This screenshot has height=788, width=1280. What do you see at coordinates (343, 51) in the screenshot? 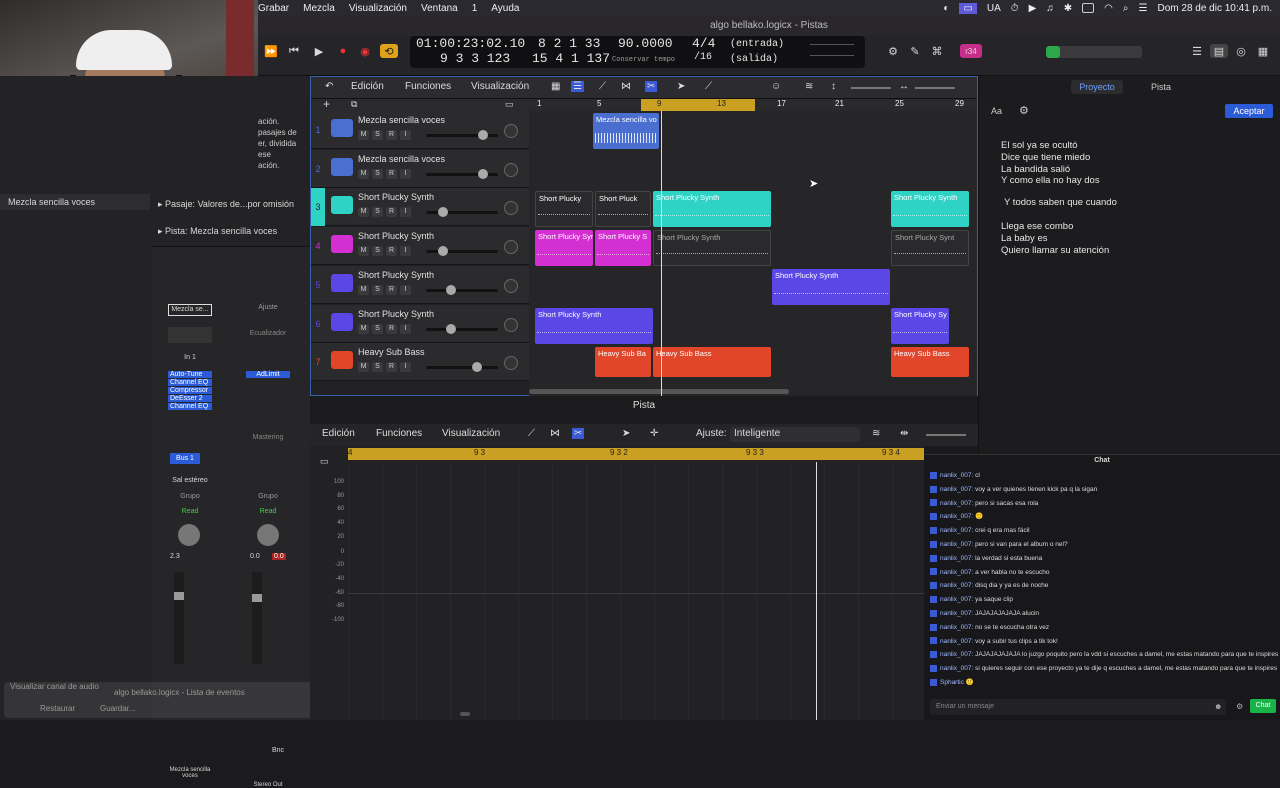
I see `record-button: ●` at bounding box center [343, 51].